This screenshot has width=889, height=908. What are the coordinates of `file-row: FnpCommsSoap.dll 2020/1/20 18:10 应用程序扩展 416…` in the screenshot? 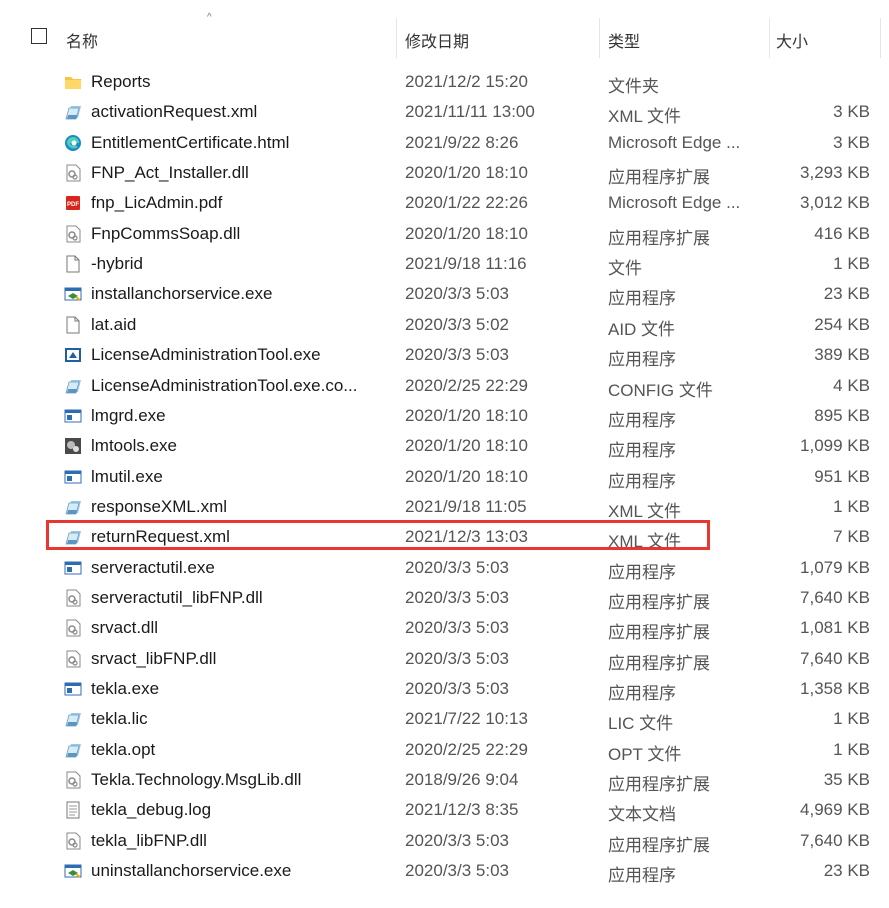 It's located at (444, 234).